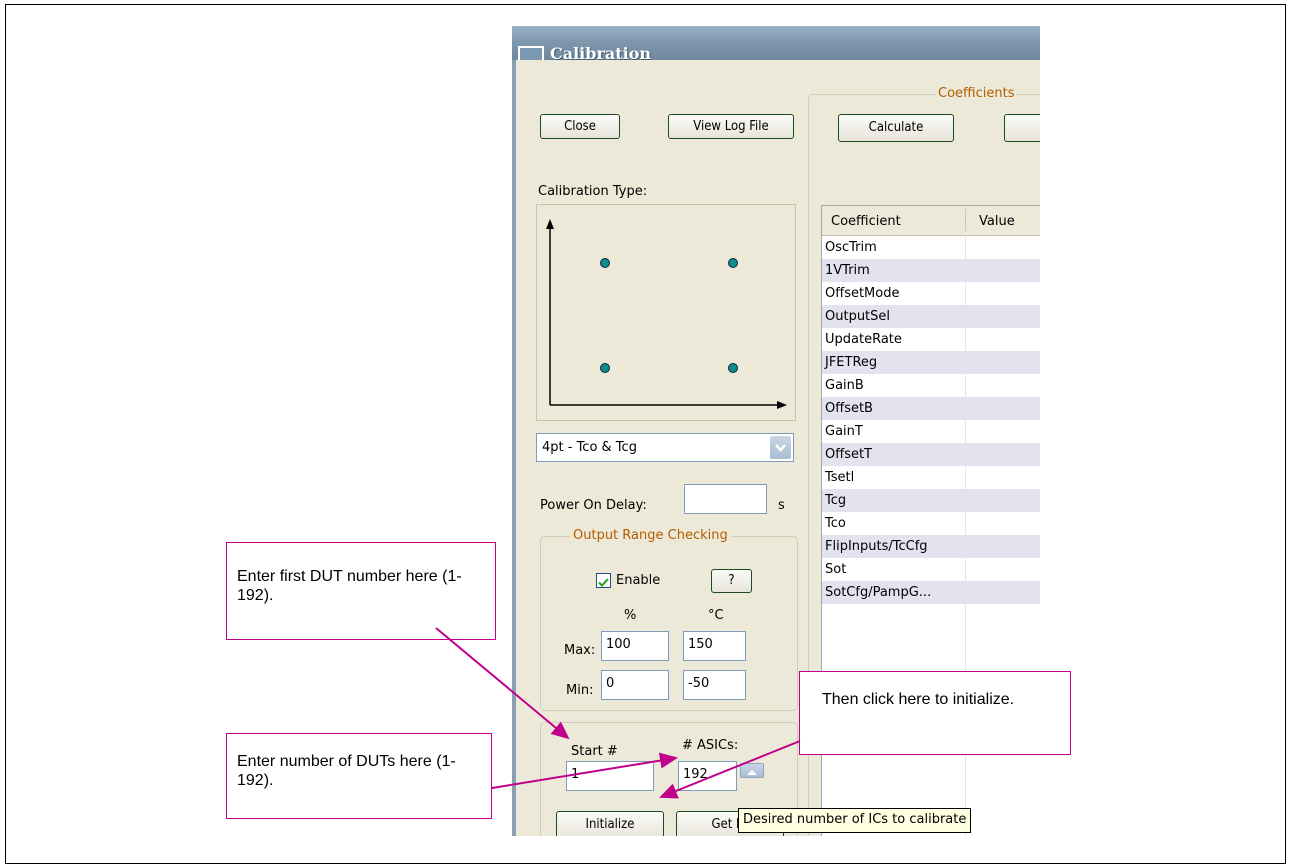  What do you see at coordinates (630, 615) in the screenshot?
I see `percent-column-label: %` at bounding box center [630, 615].